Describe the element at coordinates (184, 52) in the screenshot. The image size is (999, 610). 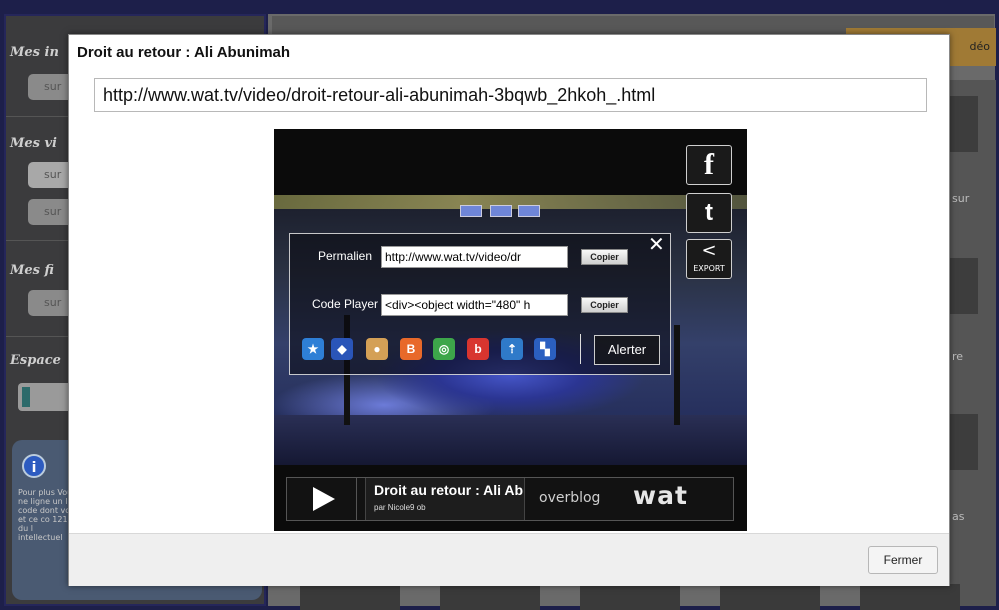
I see `dialog-title: Droit au retour : Ali Abunimah` at that location.